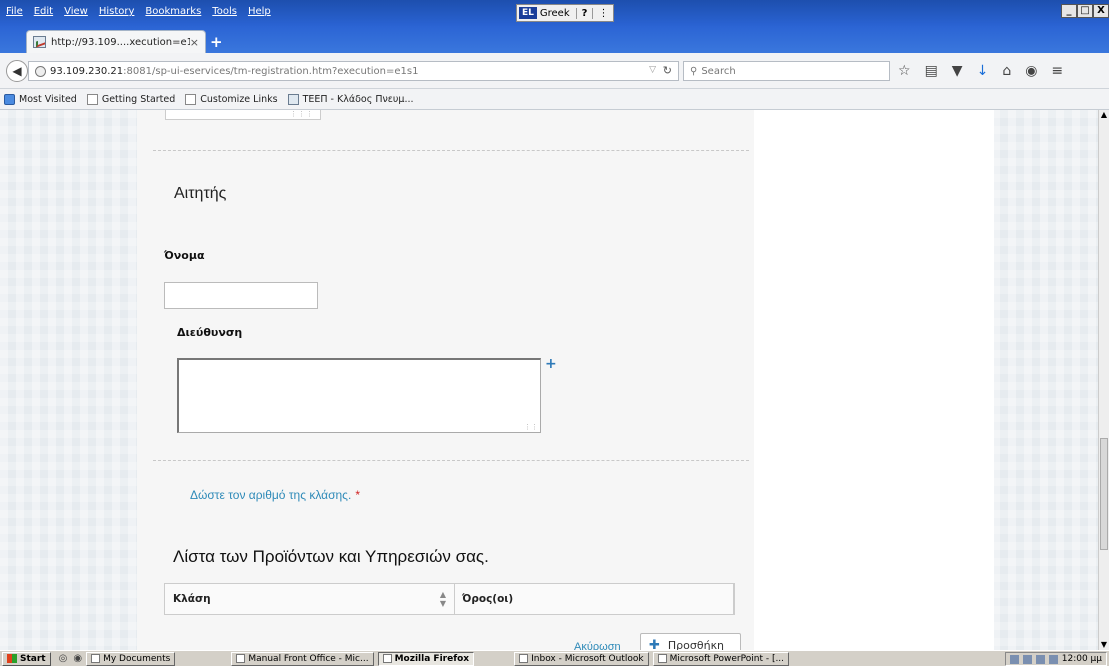 This screenshot has width=1109, height=666. What do you see at coordinates (275, 495) in the screenshot?
I see `class-number-link: Δώστε τον αριθμό της κλάσης. *` at bounding box center [275, 495].